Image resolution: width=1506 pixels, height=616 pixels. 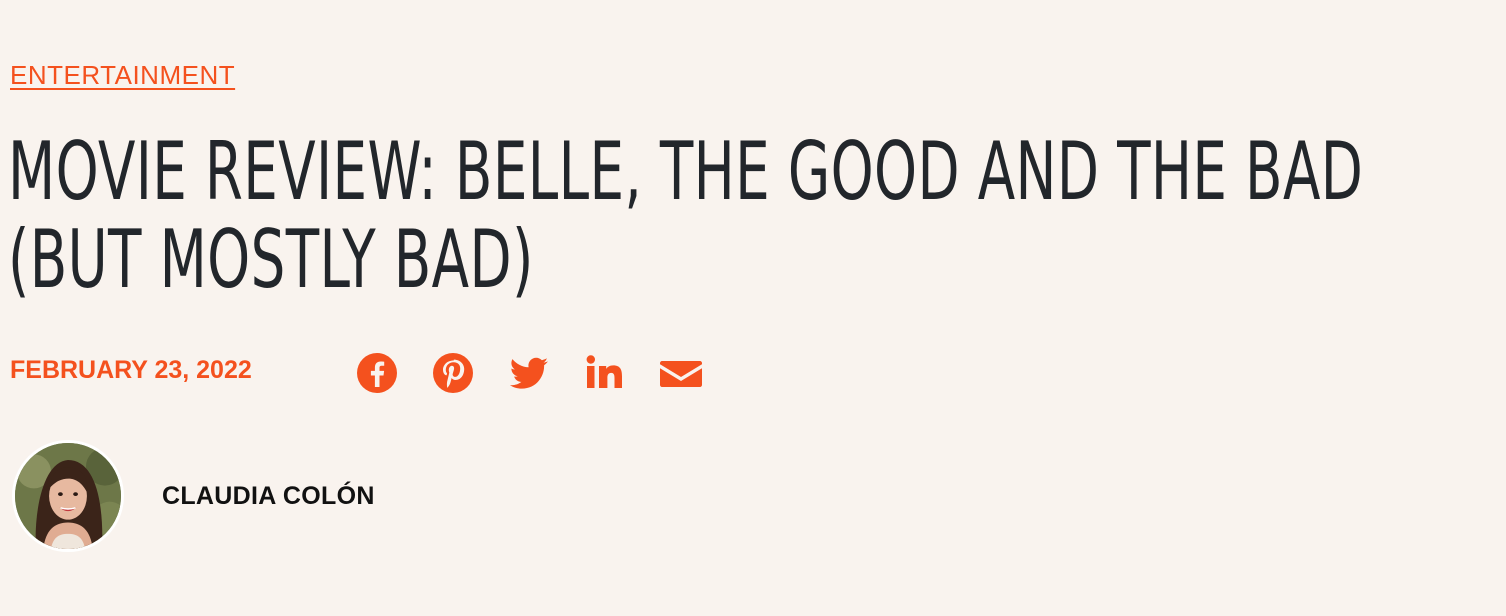 I want to click on author-block: CLAUDIA COLÓN, so click(x=193, y=496).